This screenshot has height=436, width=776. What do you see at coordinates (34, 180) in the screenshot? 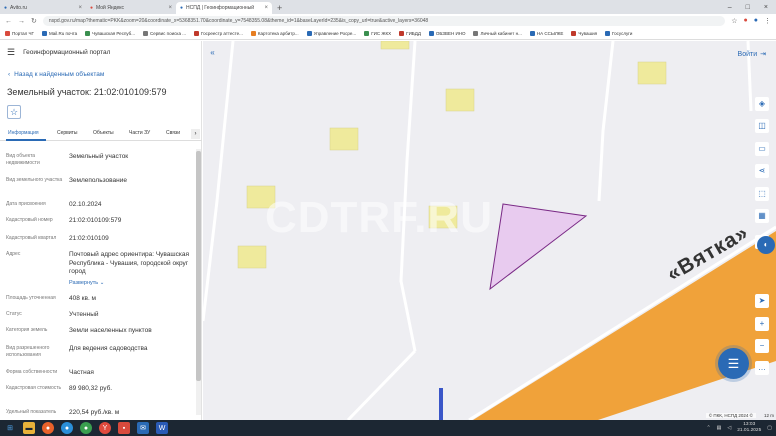
I see `row-label: Вид земельного участка` at bounding box center [34, 180].